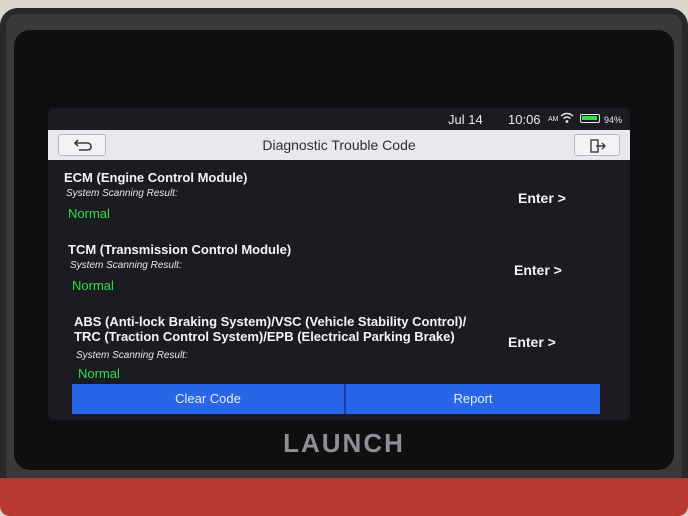  Describe the element at coordinates (180, 249) in the screenshot. I see `module-name: TCM (Transmission Control Module)` at that location.